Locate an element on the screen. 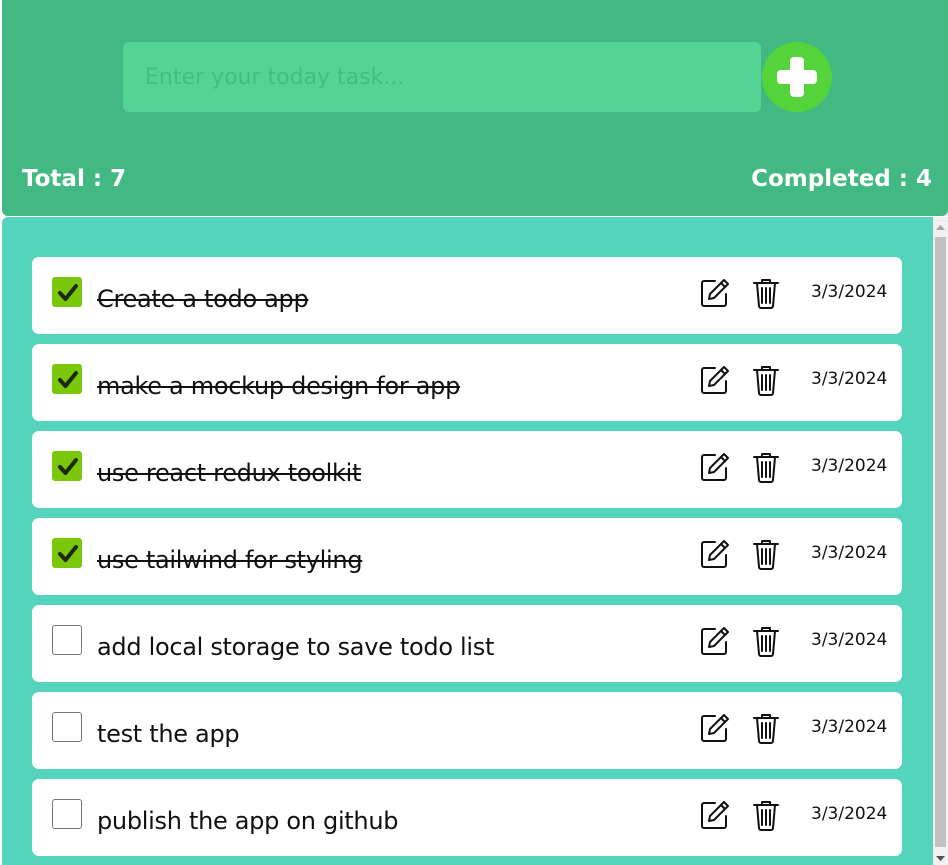 This screenshot has height=865, width=948. todo-item: use tailwind for styling 3/3/2024 is located at coordinates (467, 556).